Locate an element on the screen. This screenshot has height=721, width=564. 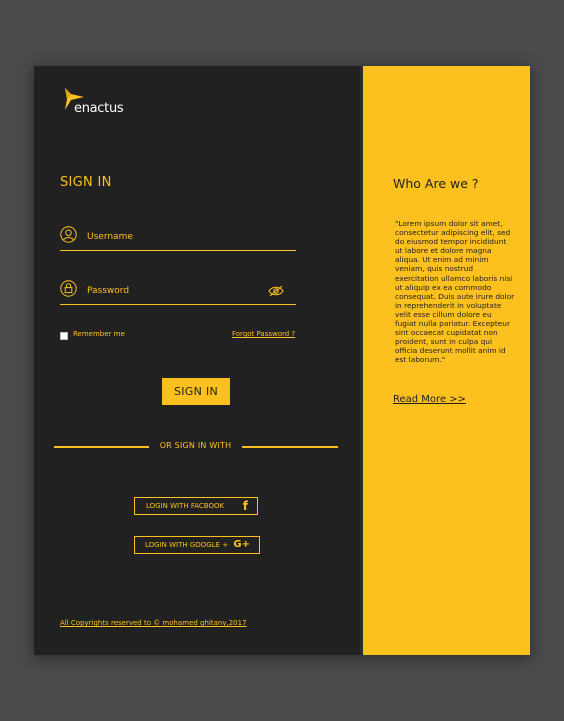
google-login-button: LOGIN WITH GOOGLE + G+ is located at coordinates (197, 545).